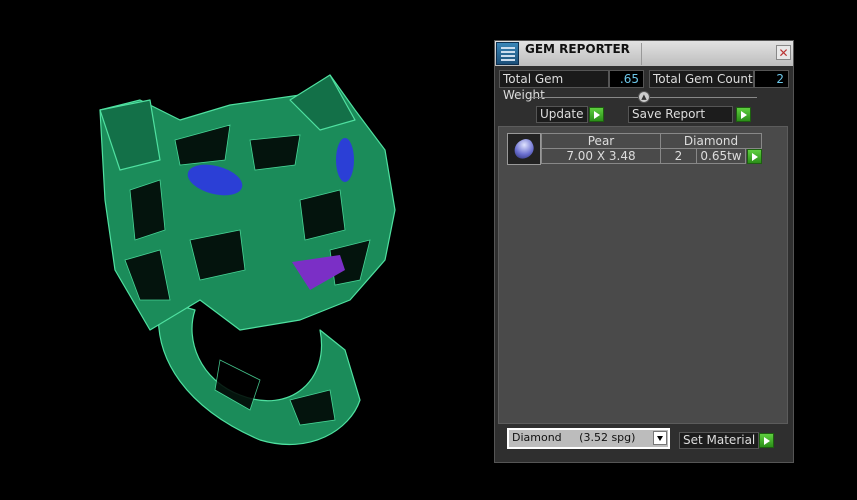 The width and height of the screenshot is (857, 500). Describe the element at coordinates (507, 53) in the screenshot. I see `gem-reporter-app-icon` at that location.